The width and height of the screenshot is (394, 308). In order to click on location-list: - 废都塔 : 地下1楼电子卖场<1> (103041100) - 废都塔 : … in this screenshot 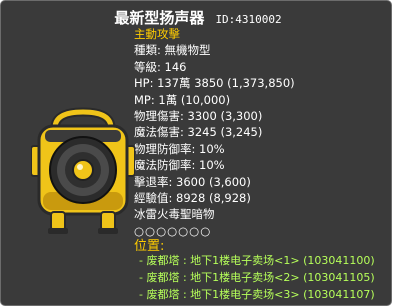, I will do `click(257, 277)`.